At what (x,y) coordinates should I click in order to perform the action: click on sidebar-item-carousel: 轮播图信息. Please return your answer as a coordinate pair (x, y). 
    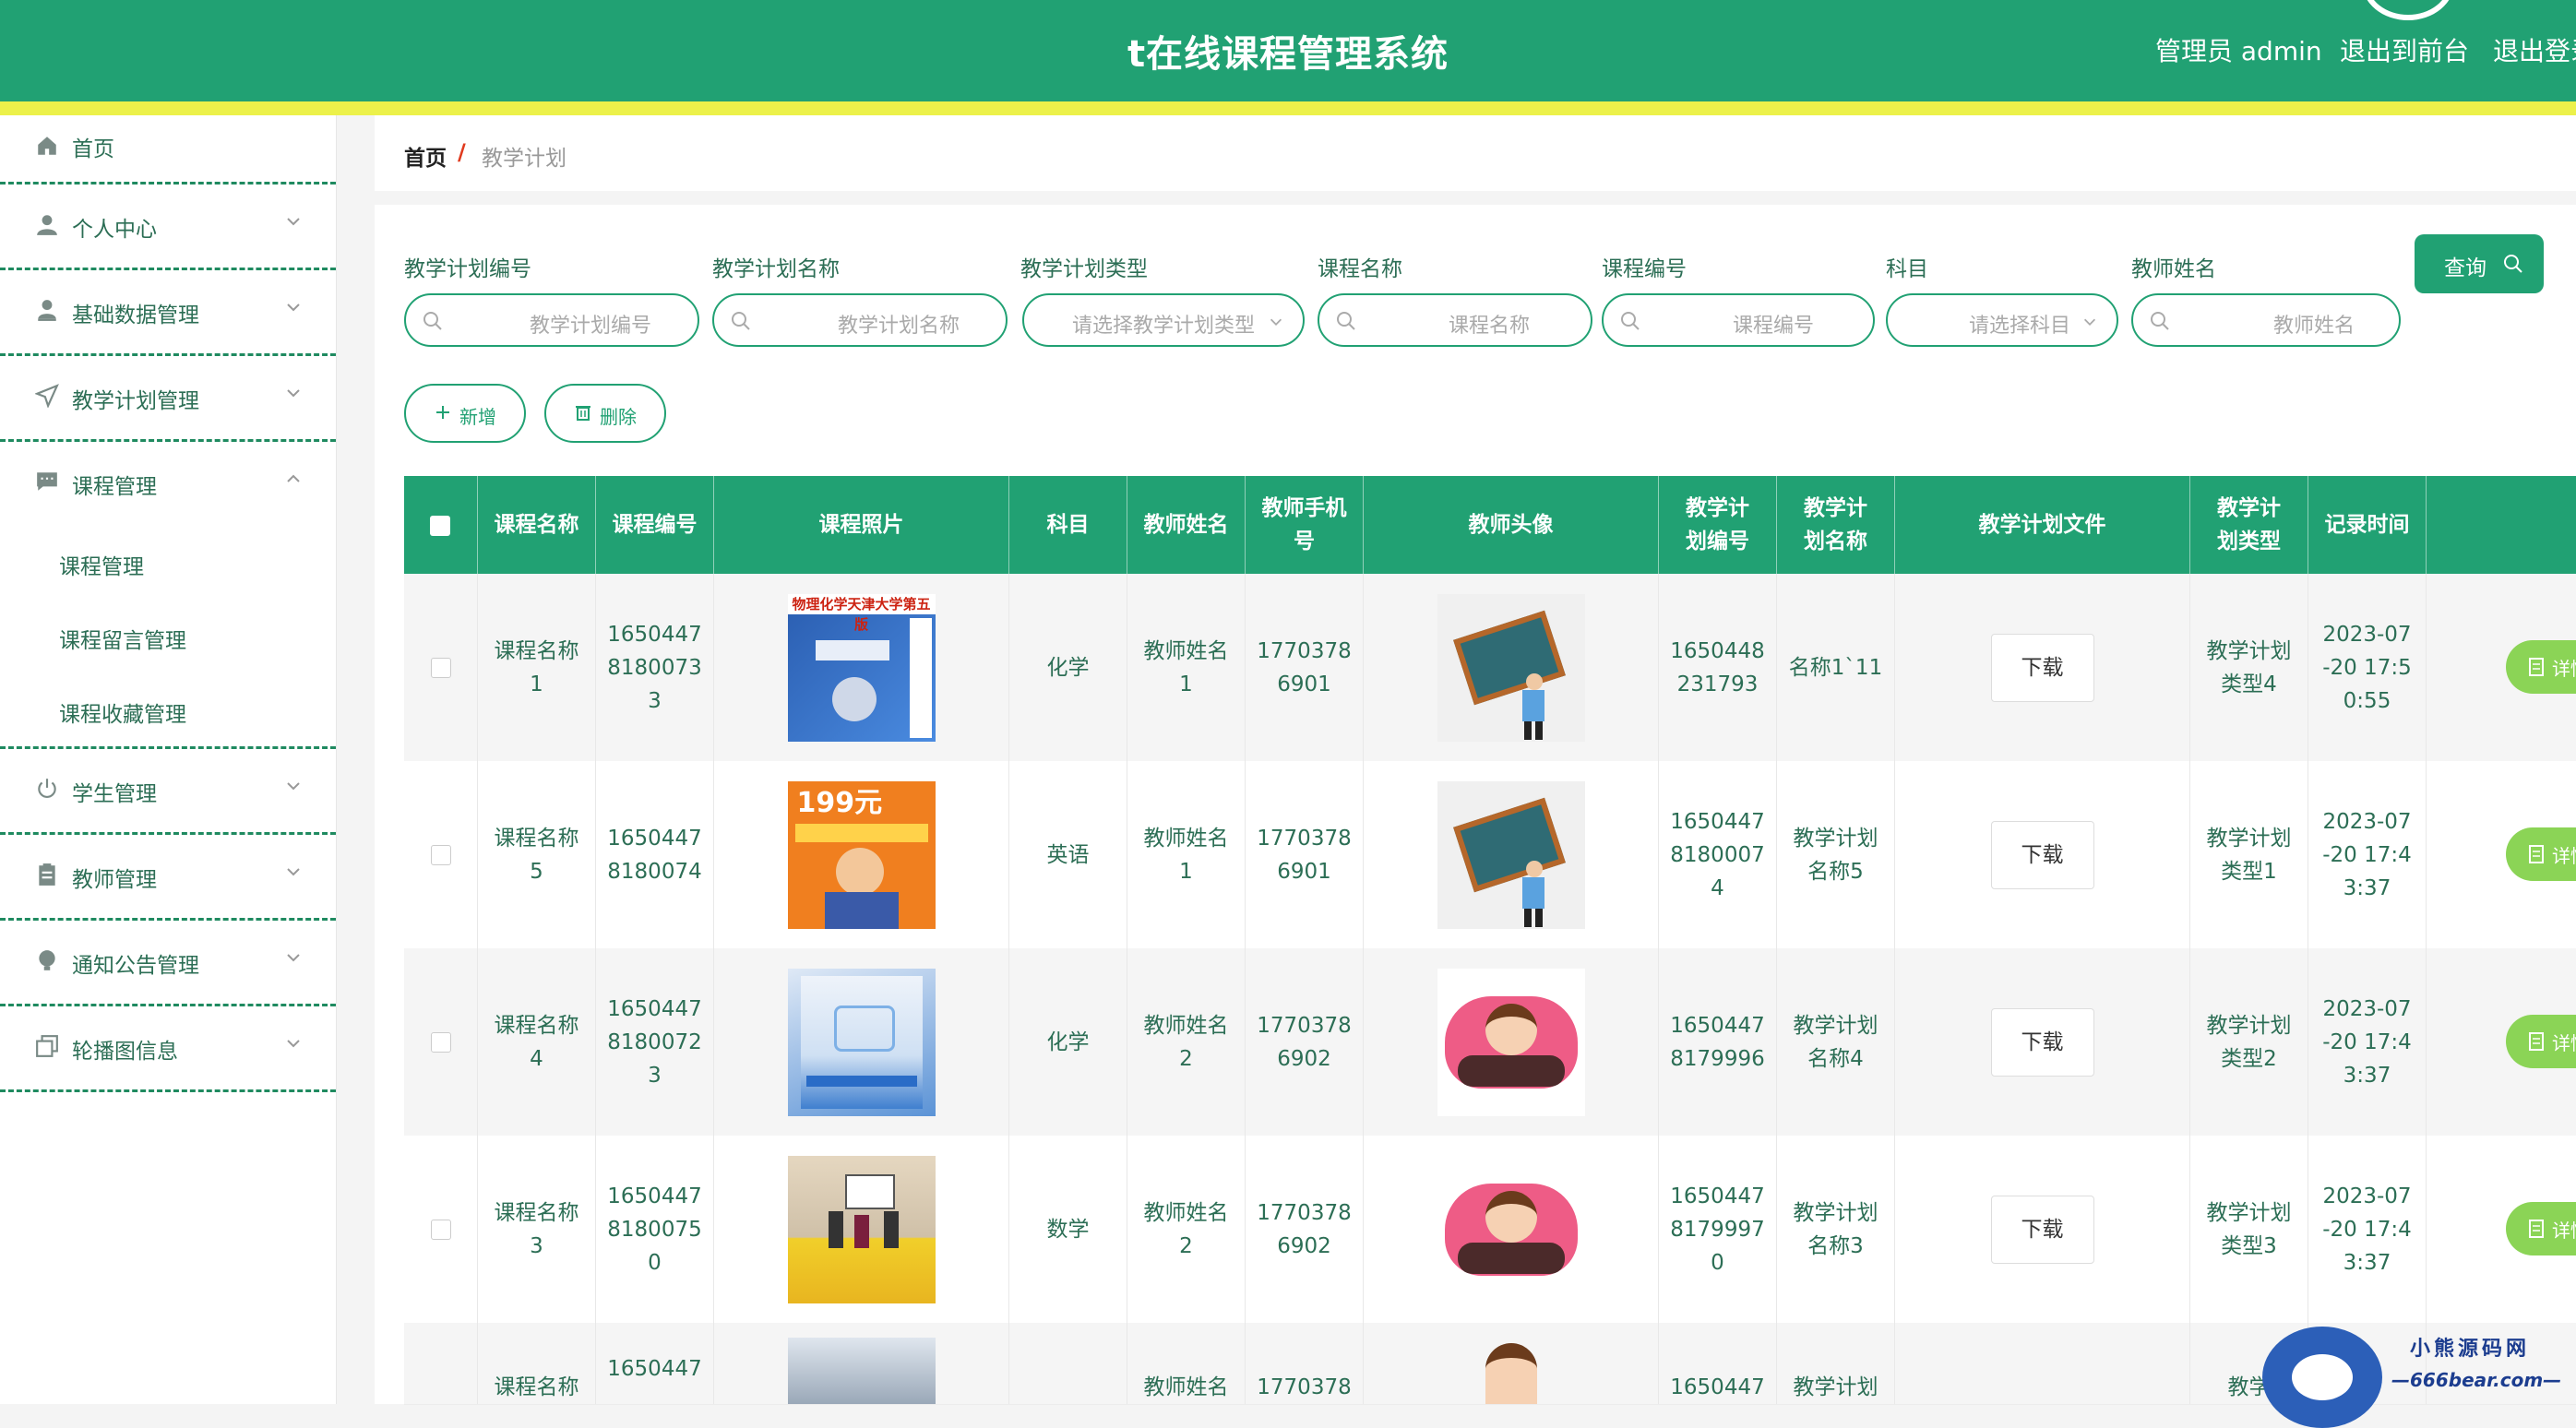
    Looking at the image, I should click on (168, 1049).